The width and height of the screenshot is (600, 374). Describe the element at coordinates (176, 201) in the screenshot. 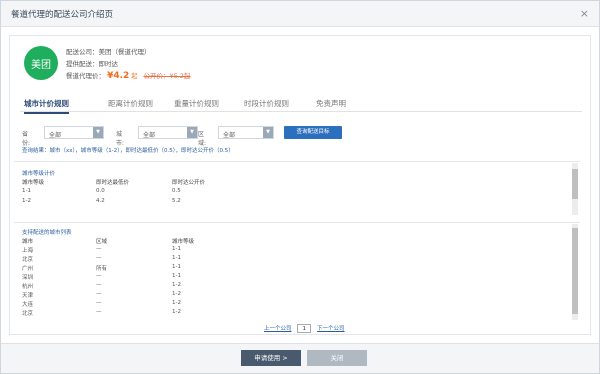

I see `table-cell: 5.2` at that location.